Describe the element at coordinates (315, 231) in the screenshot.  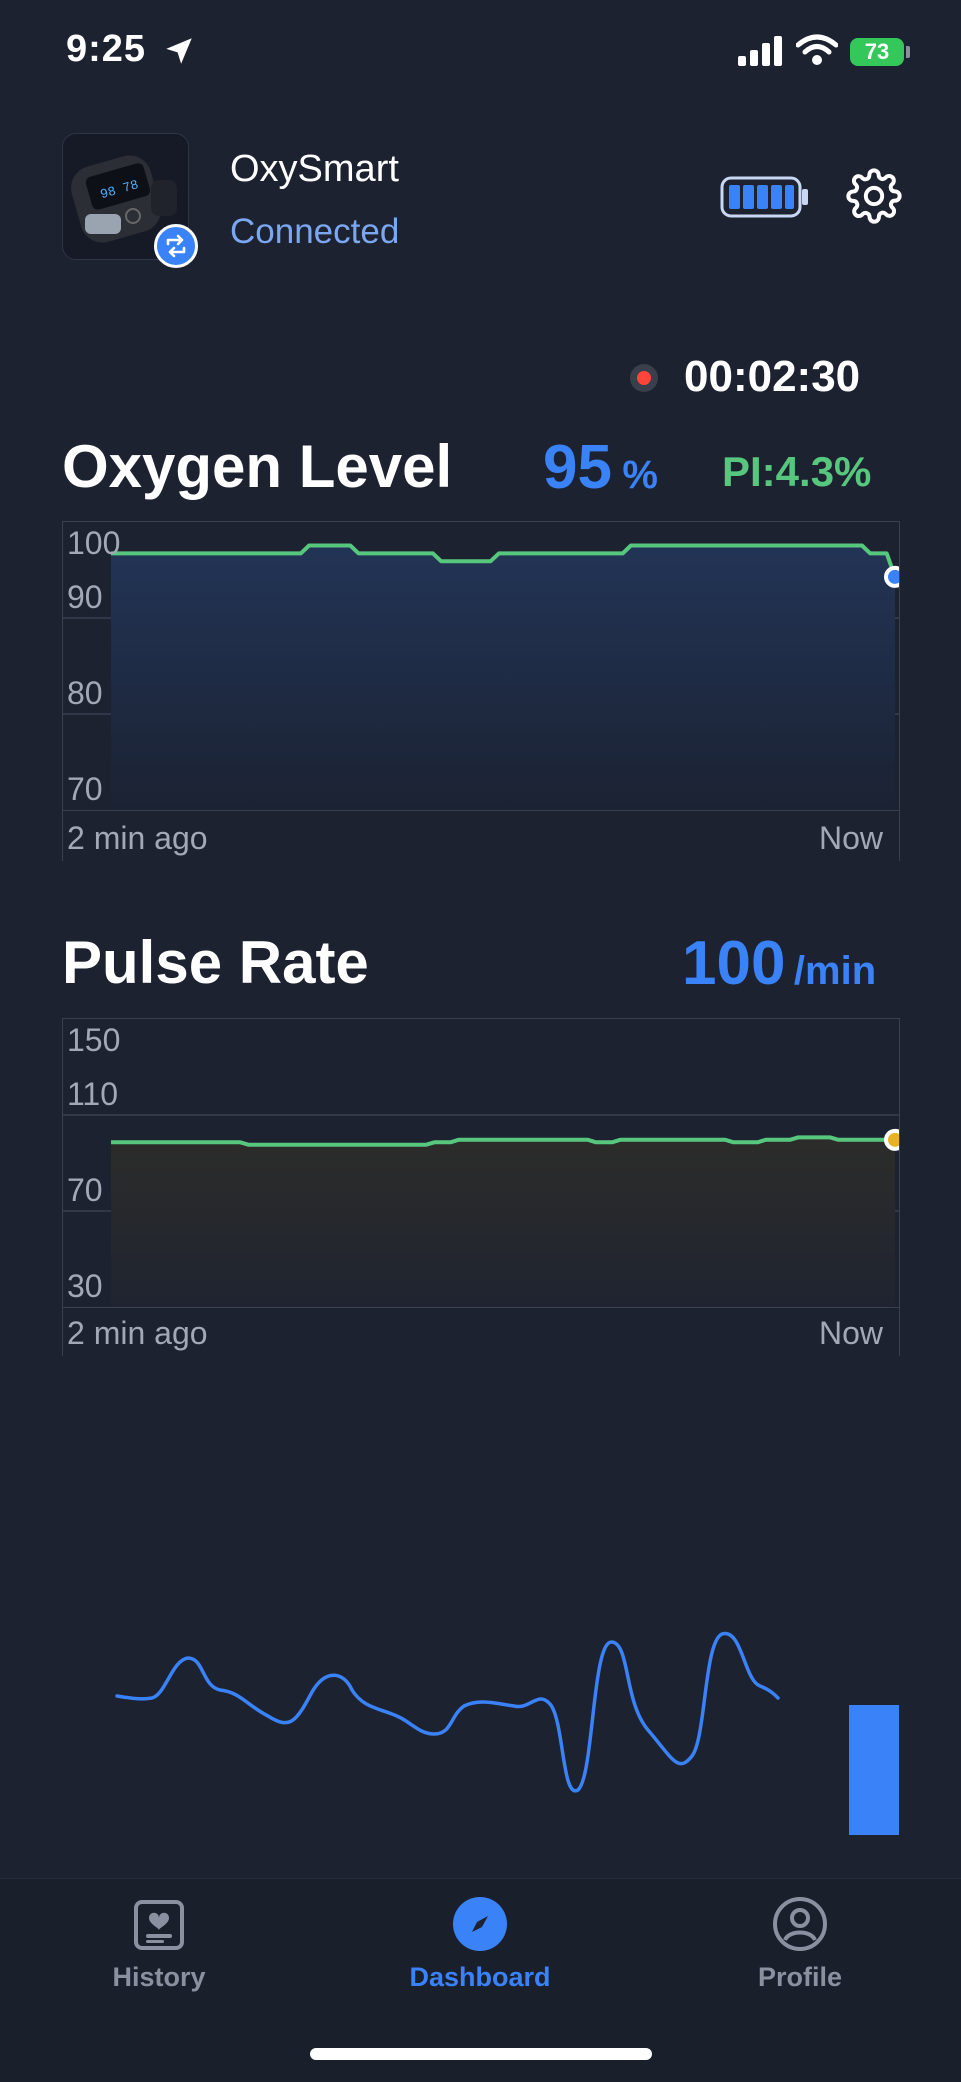
I see `connection-status: Connected` at that location.